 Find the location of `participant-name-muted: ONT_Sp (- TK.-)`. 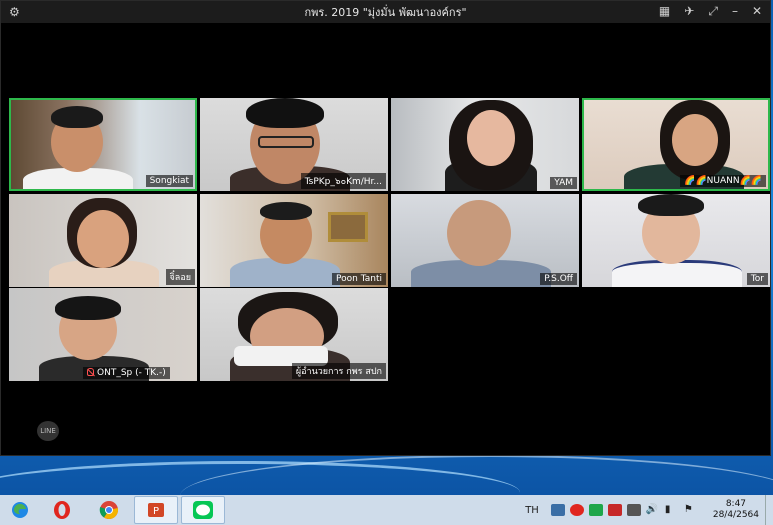

participant-name-muted: ONT_Sp (- TK.-) is located at coordinates (126, 373).